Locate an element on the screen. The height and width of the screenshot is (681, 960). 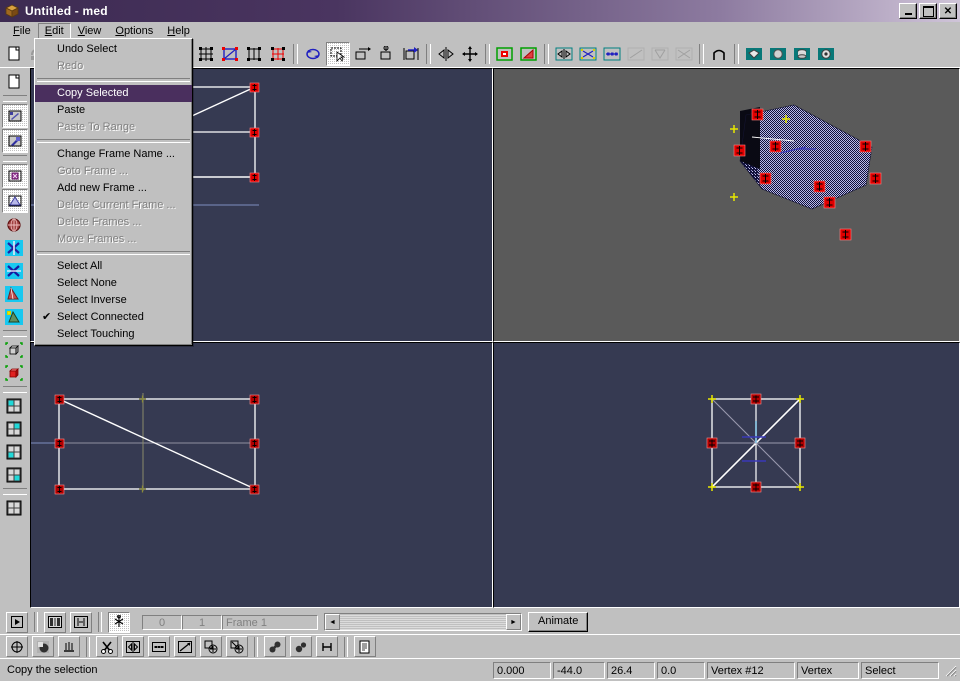
weld-vertices-icon is located at coordinates (505, 53).